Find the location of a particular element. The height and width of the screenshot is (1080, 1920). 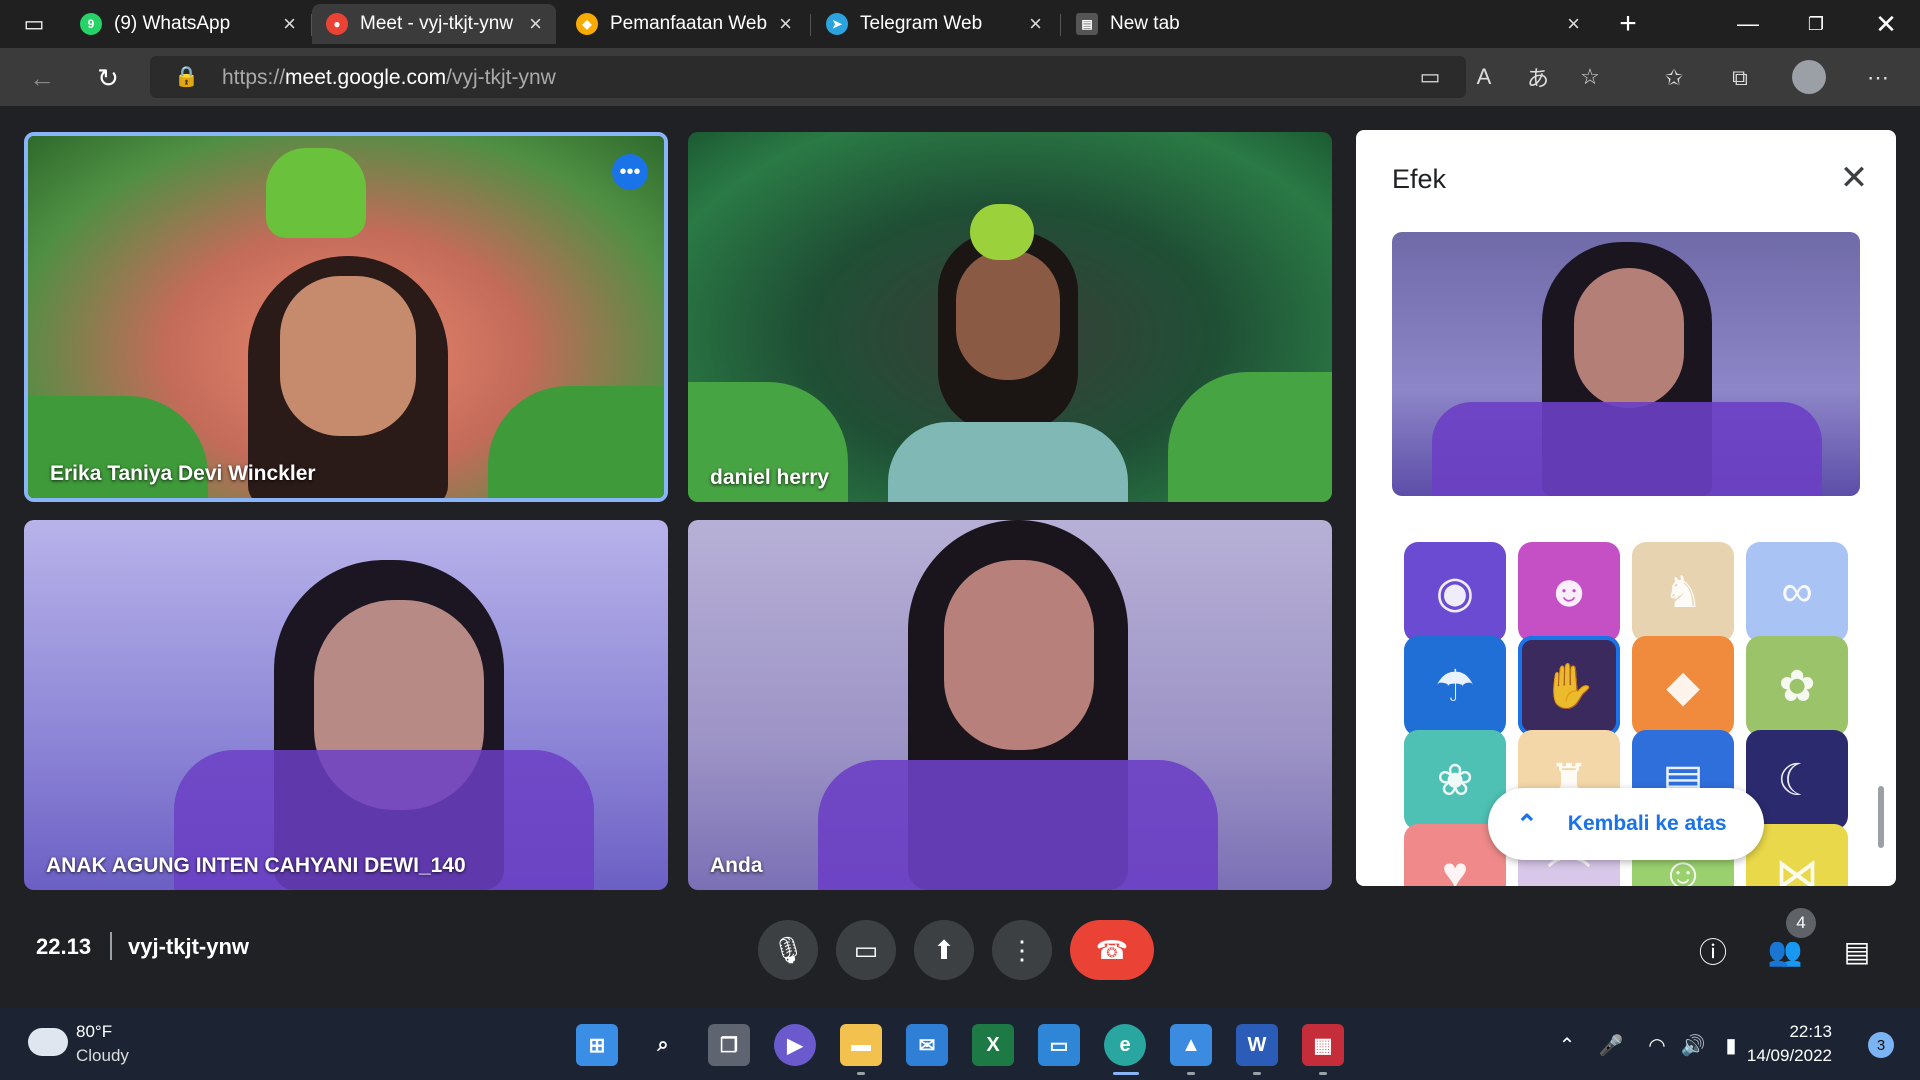

flower-effect-icon: ✿ is located at coordinates (1797, 686).